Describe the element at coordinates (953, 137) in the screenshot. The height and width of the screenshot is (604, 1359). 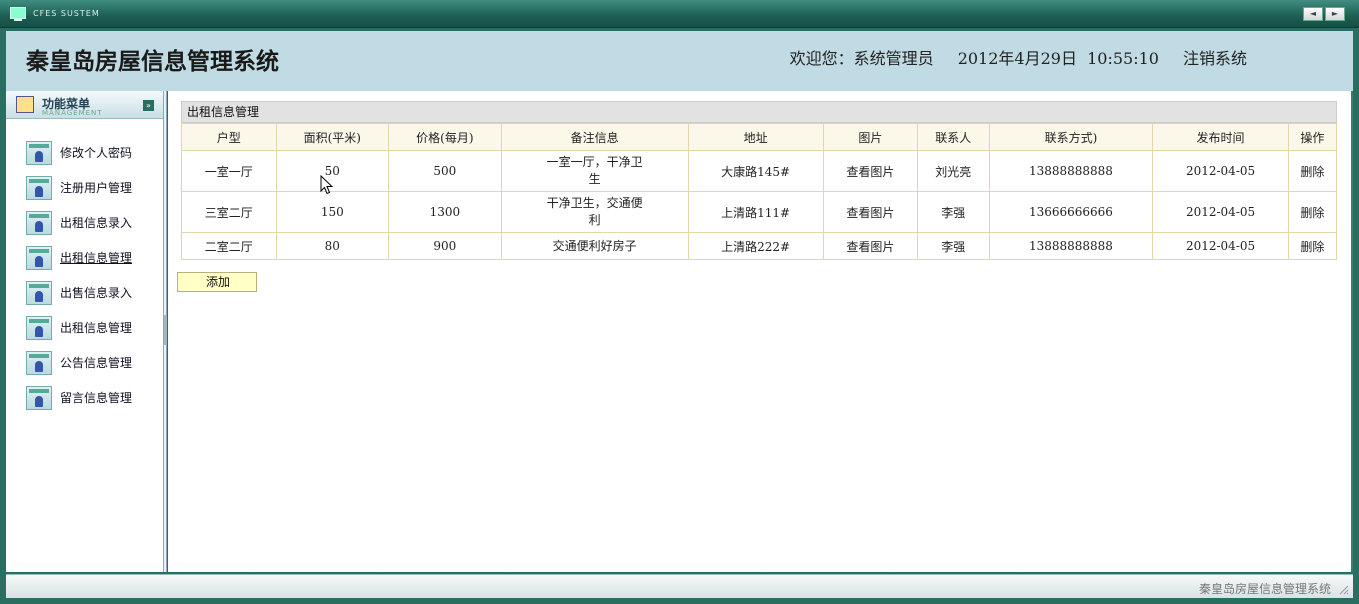
I see `column-header: 联系人` at that location.